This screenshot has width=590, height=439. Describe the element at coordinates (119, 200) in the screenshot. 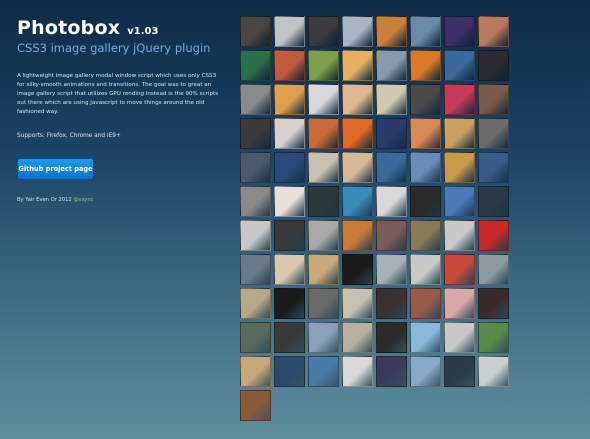

I see `byline: By Yair Even Or 2012 @vsync` at that location.